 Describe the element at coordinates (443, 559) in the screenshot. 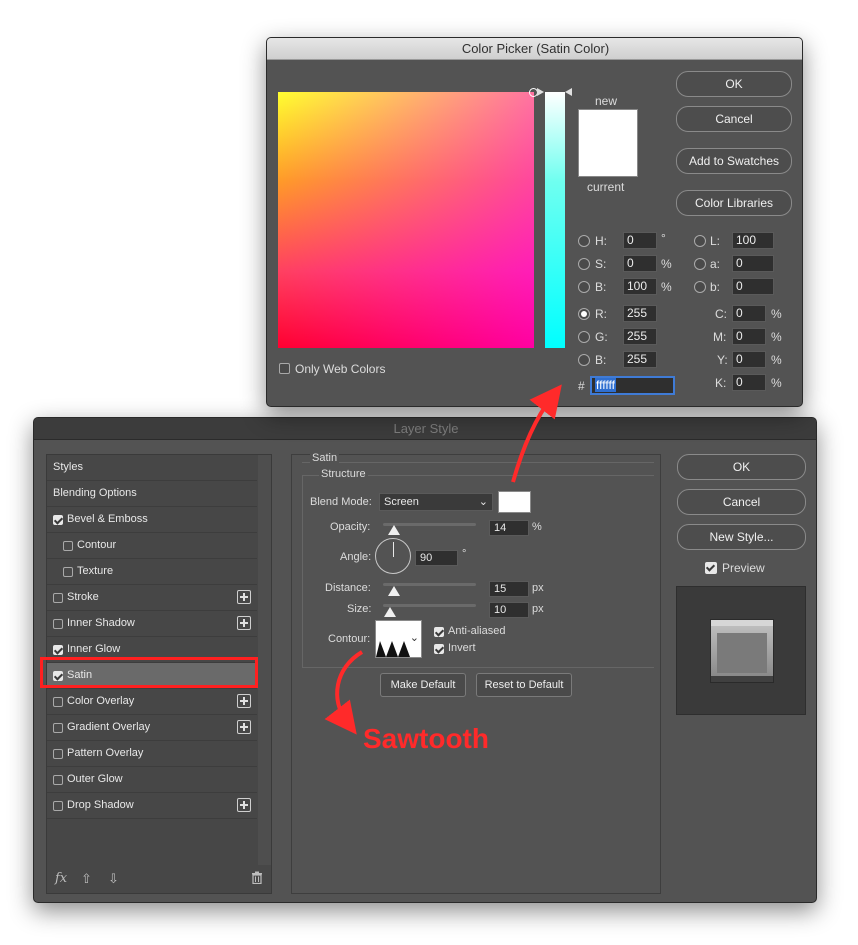

I see `annotation-arrows` at that location.